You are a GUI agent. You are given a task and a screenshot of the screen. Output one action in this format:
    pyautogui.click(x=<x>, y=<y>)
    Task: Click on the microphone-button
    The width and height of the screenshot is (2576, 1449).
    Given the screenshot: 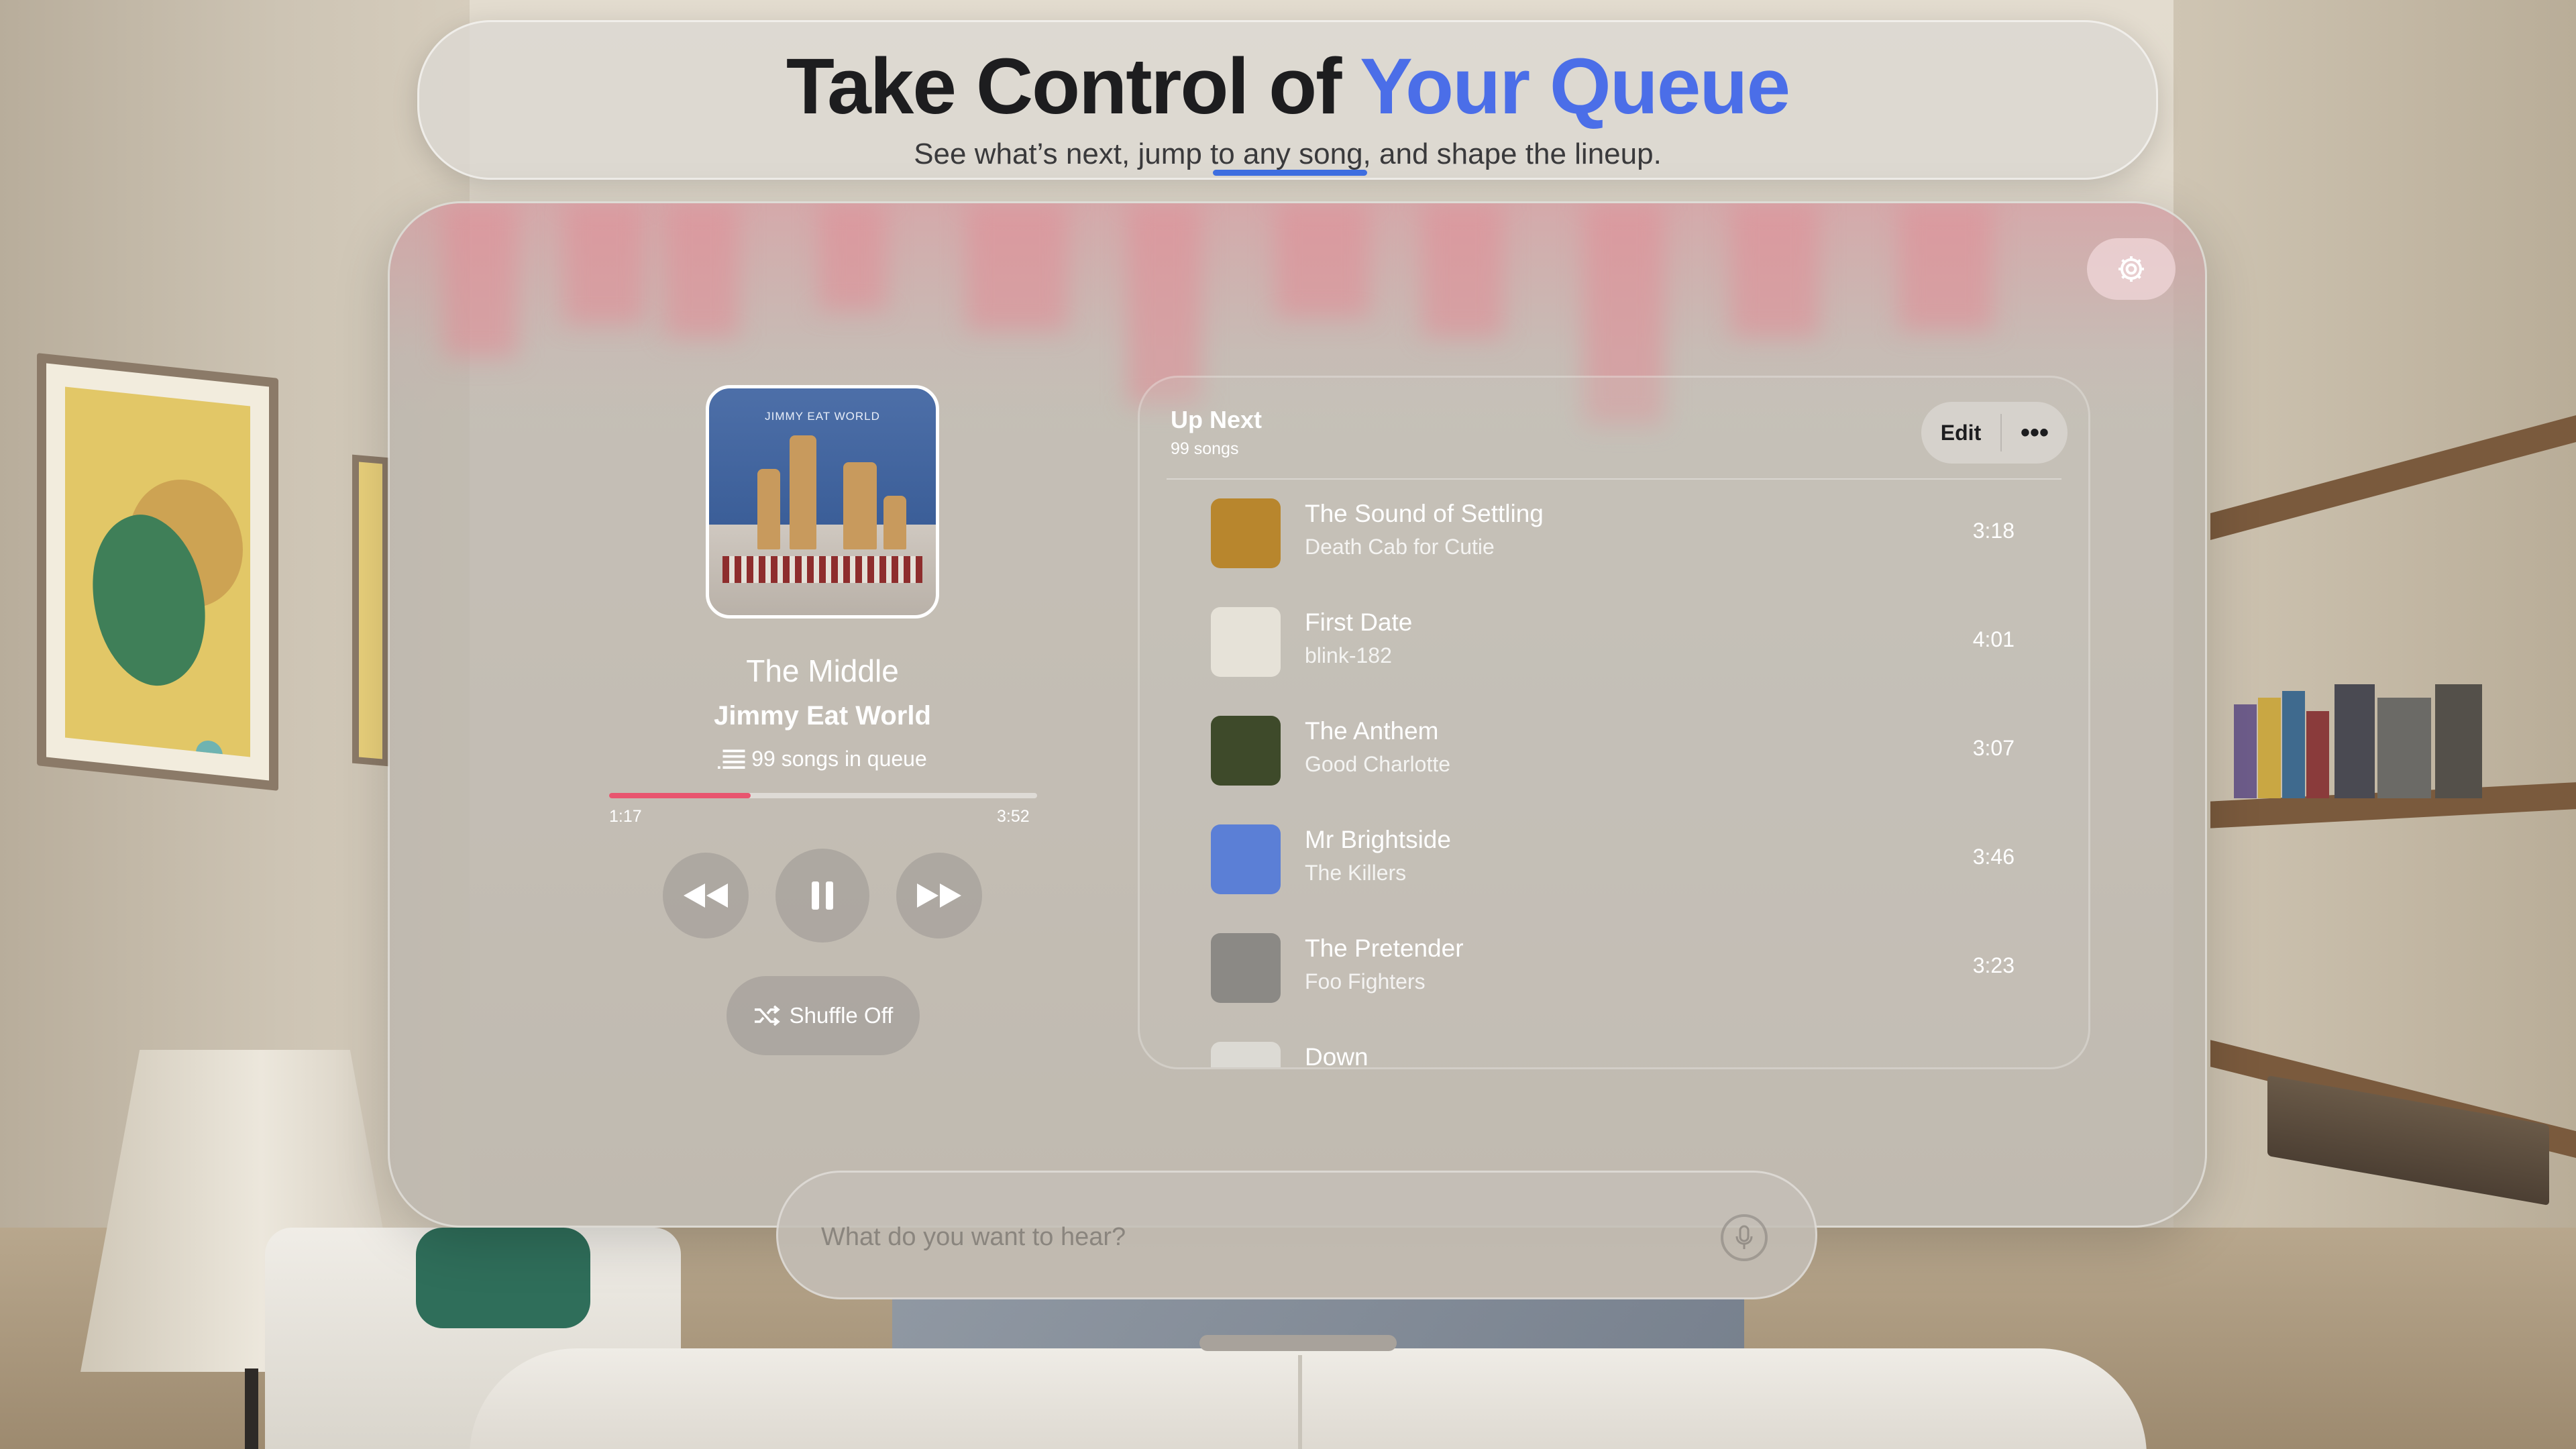 What is the action you would take?
    pyautogui.click(x=1744, y=1237)
    